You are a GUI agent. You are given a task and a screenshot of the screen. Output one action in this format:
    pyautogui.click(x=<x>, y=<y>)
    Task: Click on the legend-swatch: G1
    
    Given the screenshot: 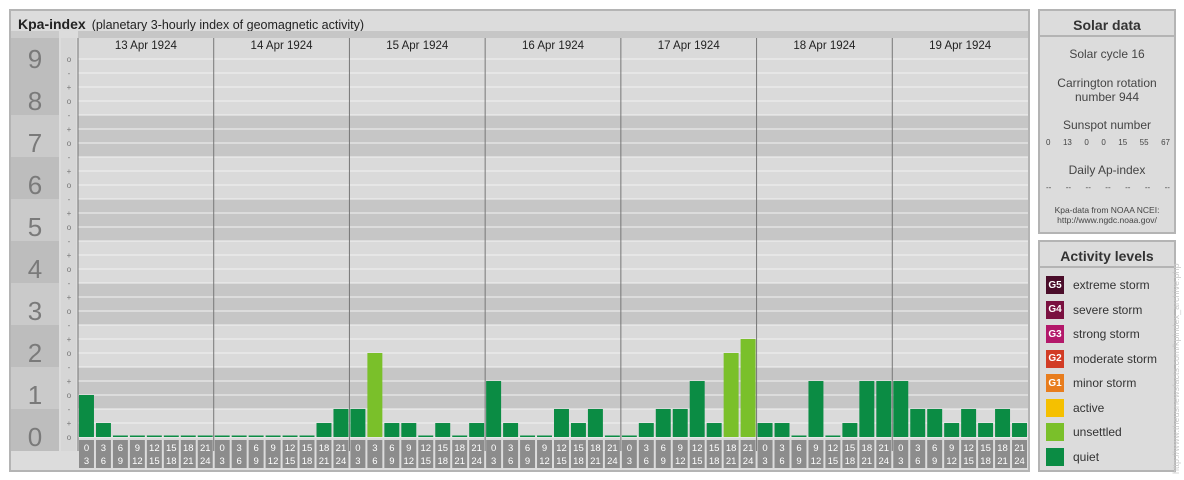 What is the action you would take?
    pyautogui.click(x=1055, y=383)
    